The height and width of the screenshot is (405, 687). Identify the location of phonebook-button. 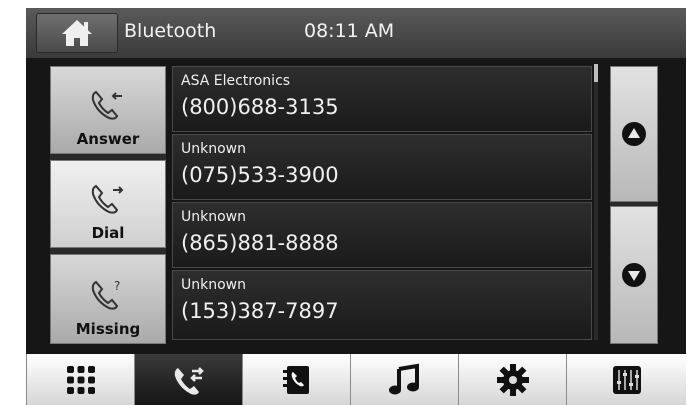
(296, 379).